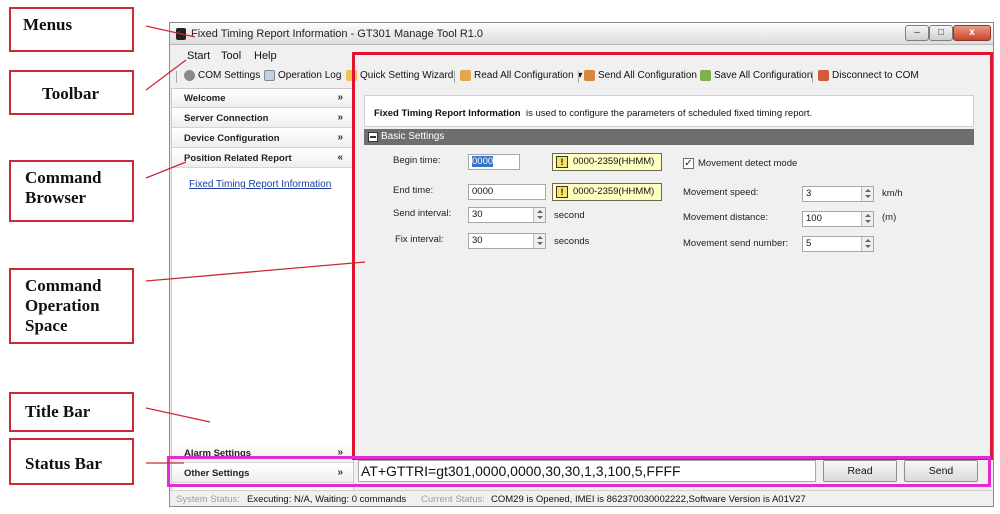  I want to click on fix-interval-value: 30, so click(477, 240).